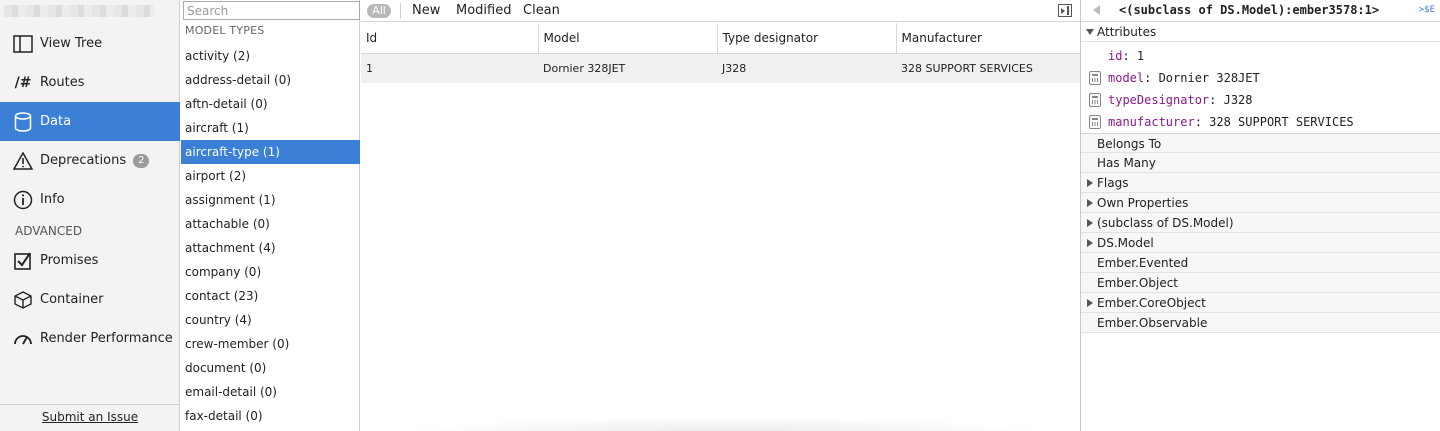  I want to click on group-ds-model: DS.Model, so click(1260, 243).